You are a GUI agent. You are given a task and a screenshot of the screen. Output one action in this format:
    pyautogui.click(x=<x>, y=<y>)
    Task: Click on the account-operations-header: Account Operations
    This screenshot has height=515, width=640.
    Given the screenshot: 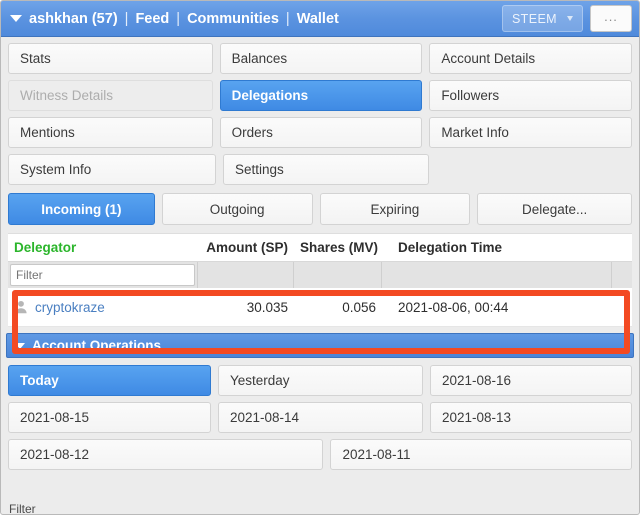 What is the action you would take?
    pyautogui.click(x=320, y=345)
    